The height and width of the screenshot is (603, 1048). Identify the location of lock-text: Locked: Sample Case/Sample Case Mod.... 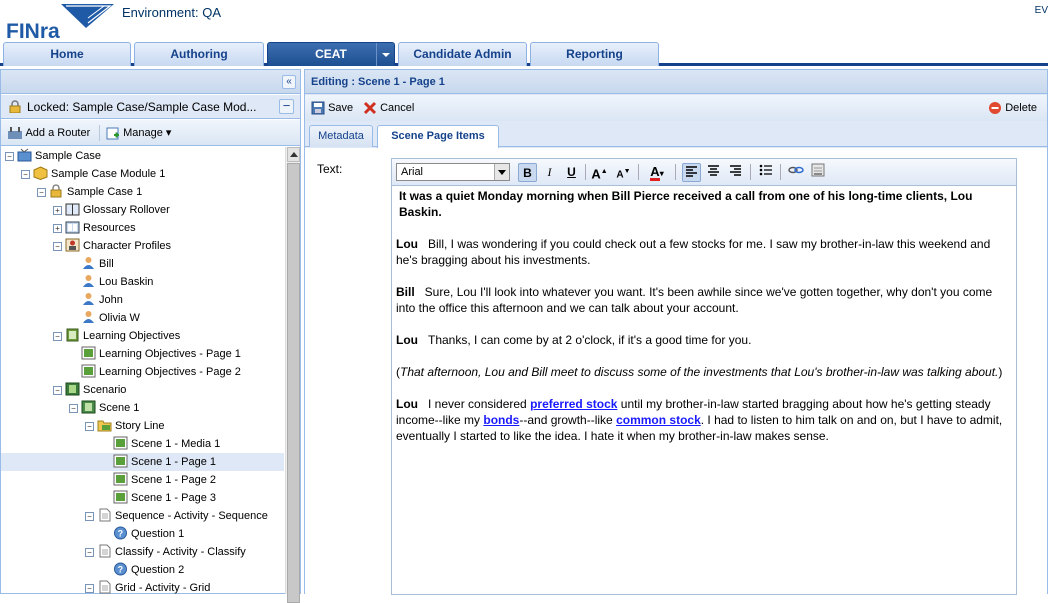
(142, 107).